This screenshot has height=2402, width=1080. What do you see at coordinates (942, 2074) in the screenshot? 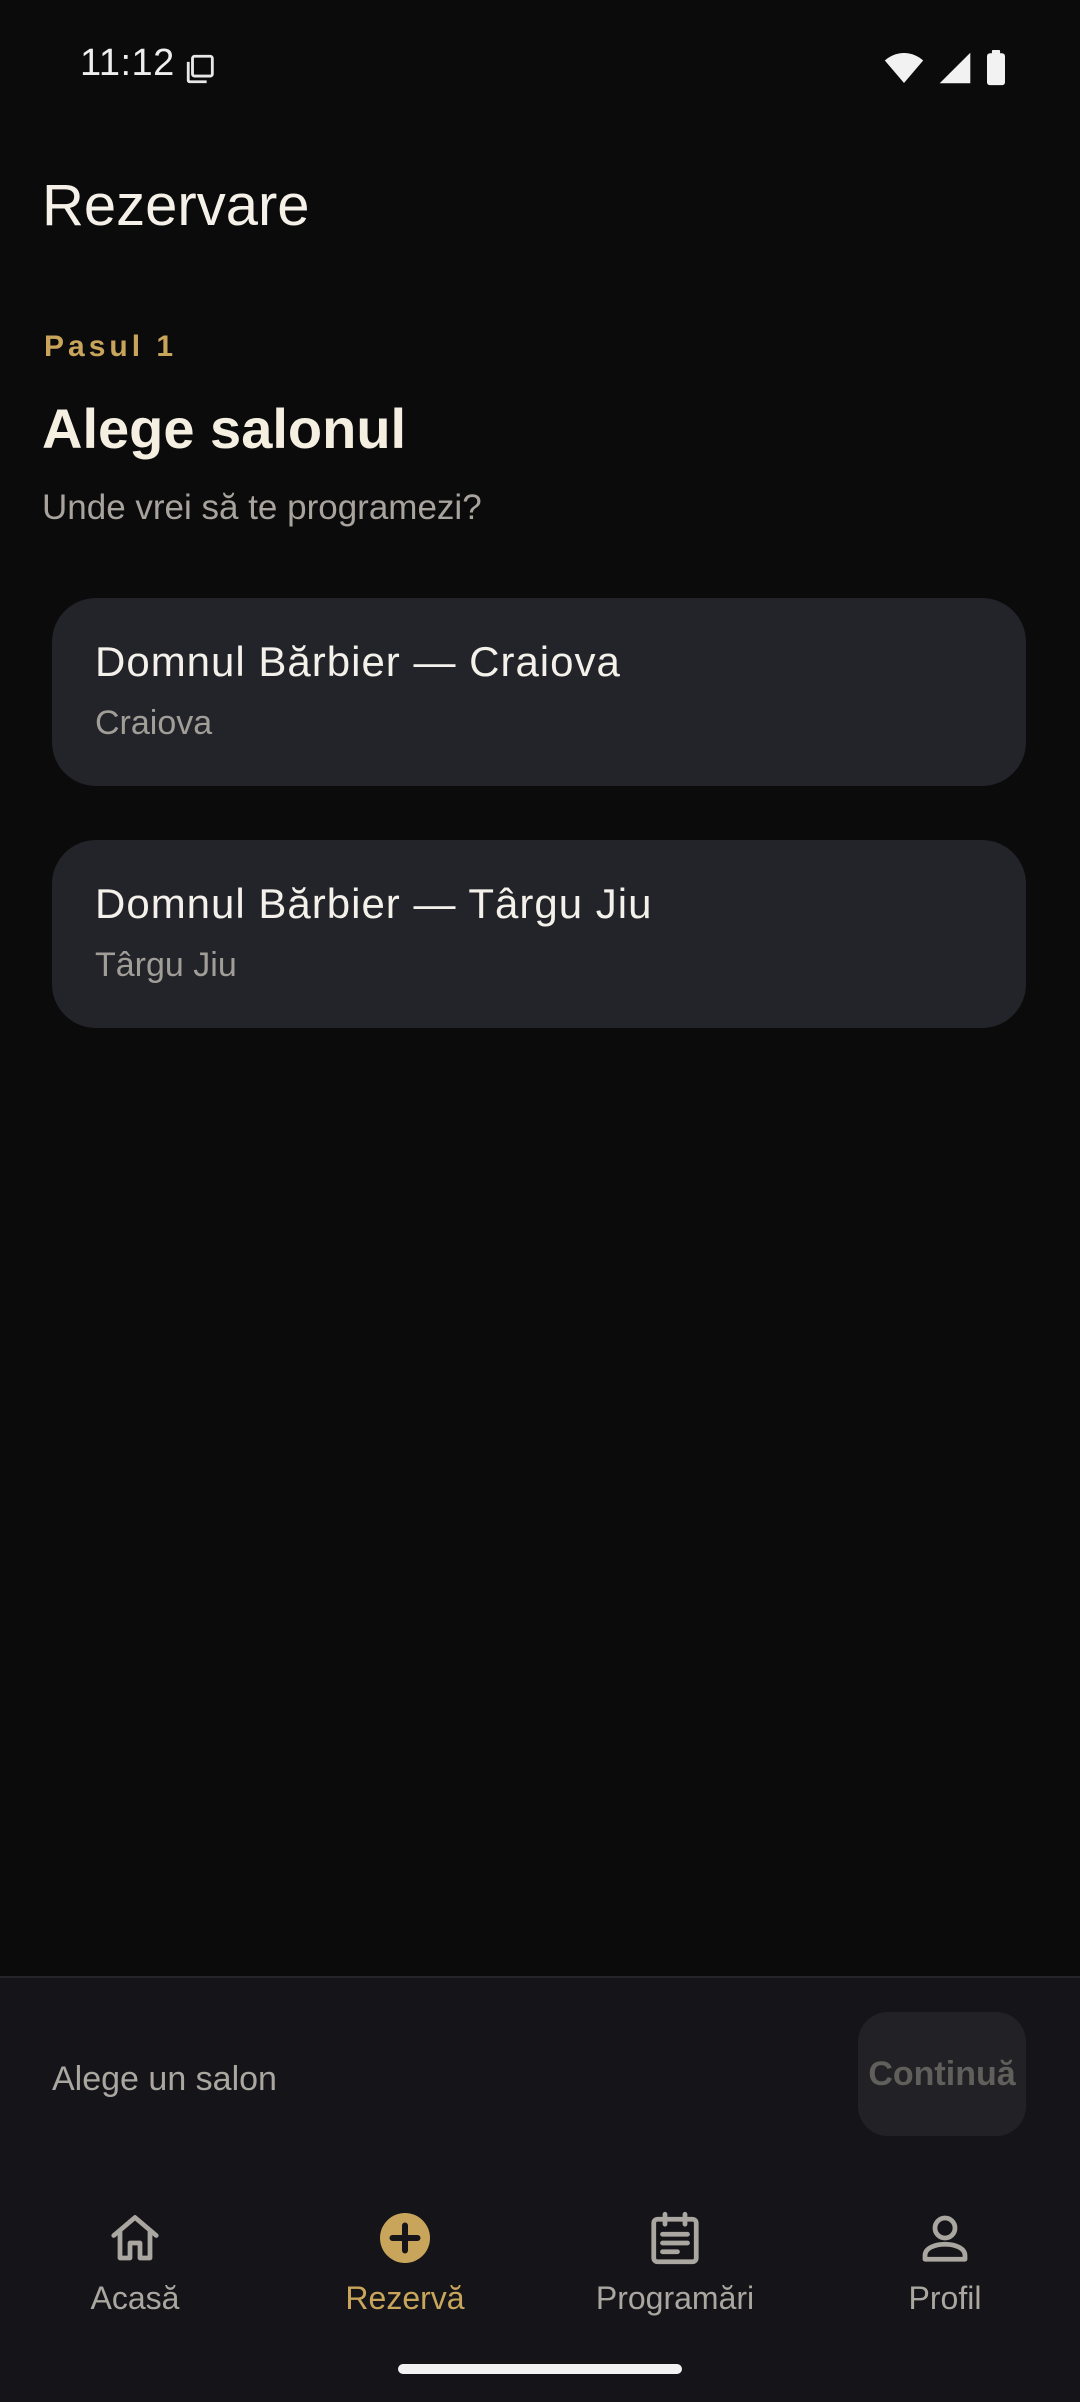
I see `continue-button: Continuă` at bounding box center [942, 2074].